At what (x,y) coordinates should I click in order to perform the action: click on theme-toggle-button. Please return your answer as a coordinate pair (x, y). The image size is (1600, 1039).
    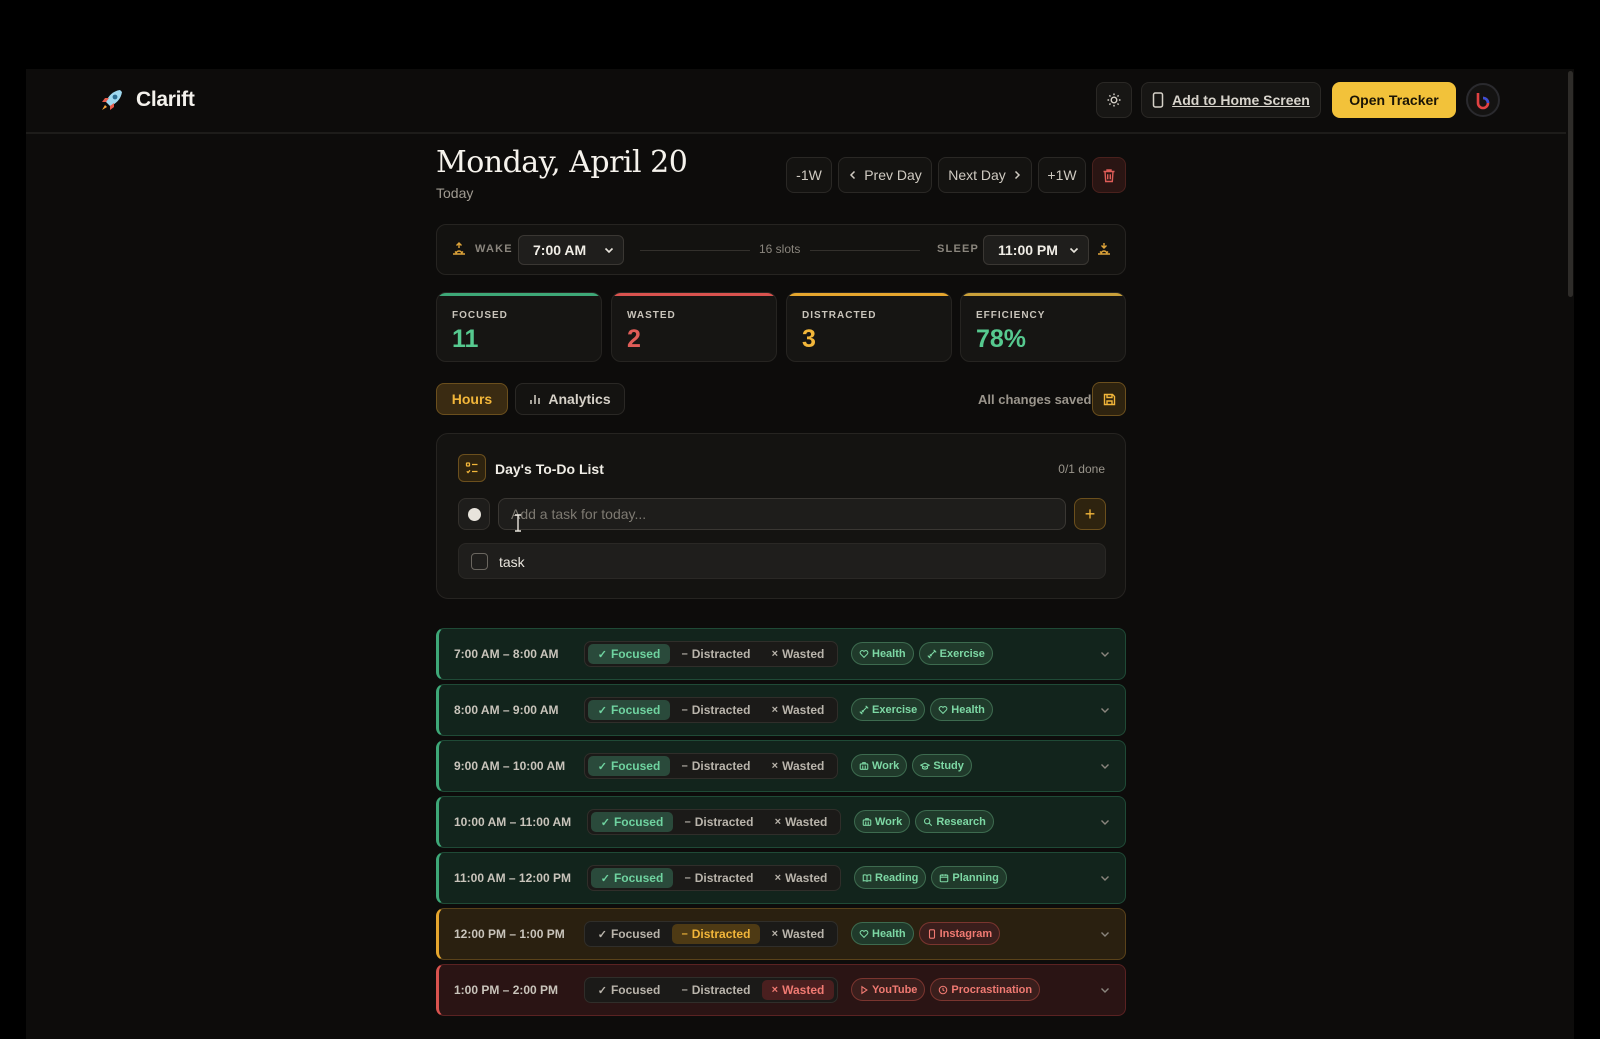
    Looking at the image, I should click on (1114, 100).